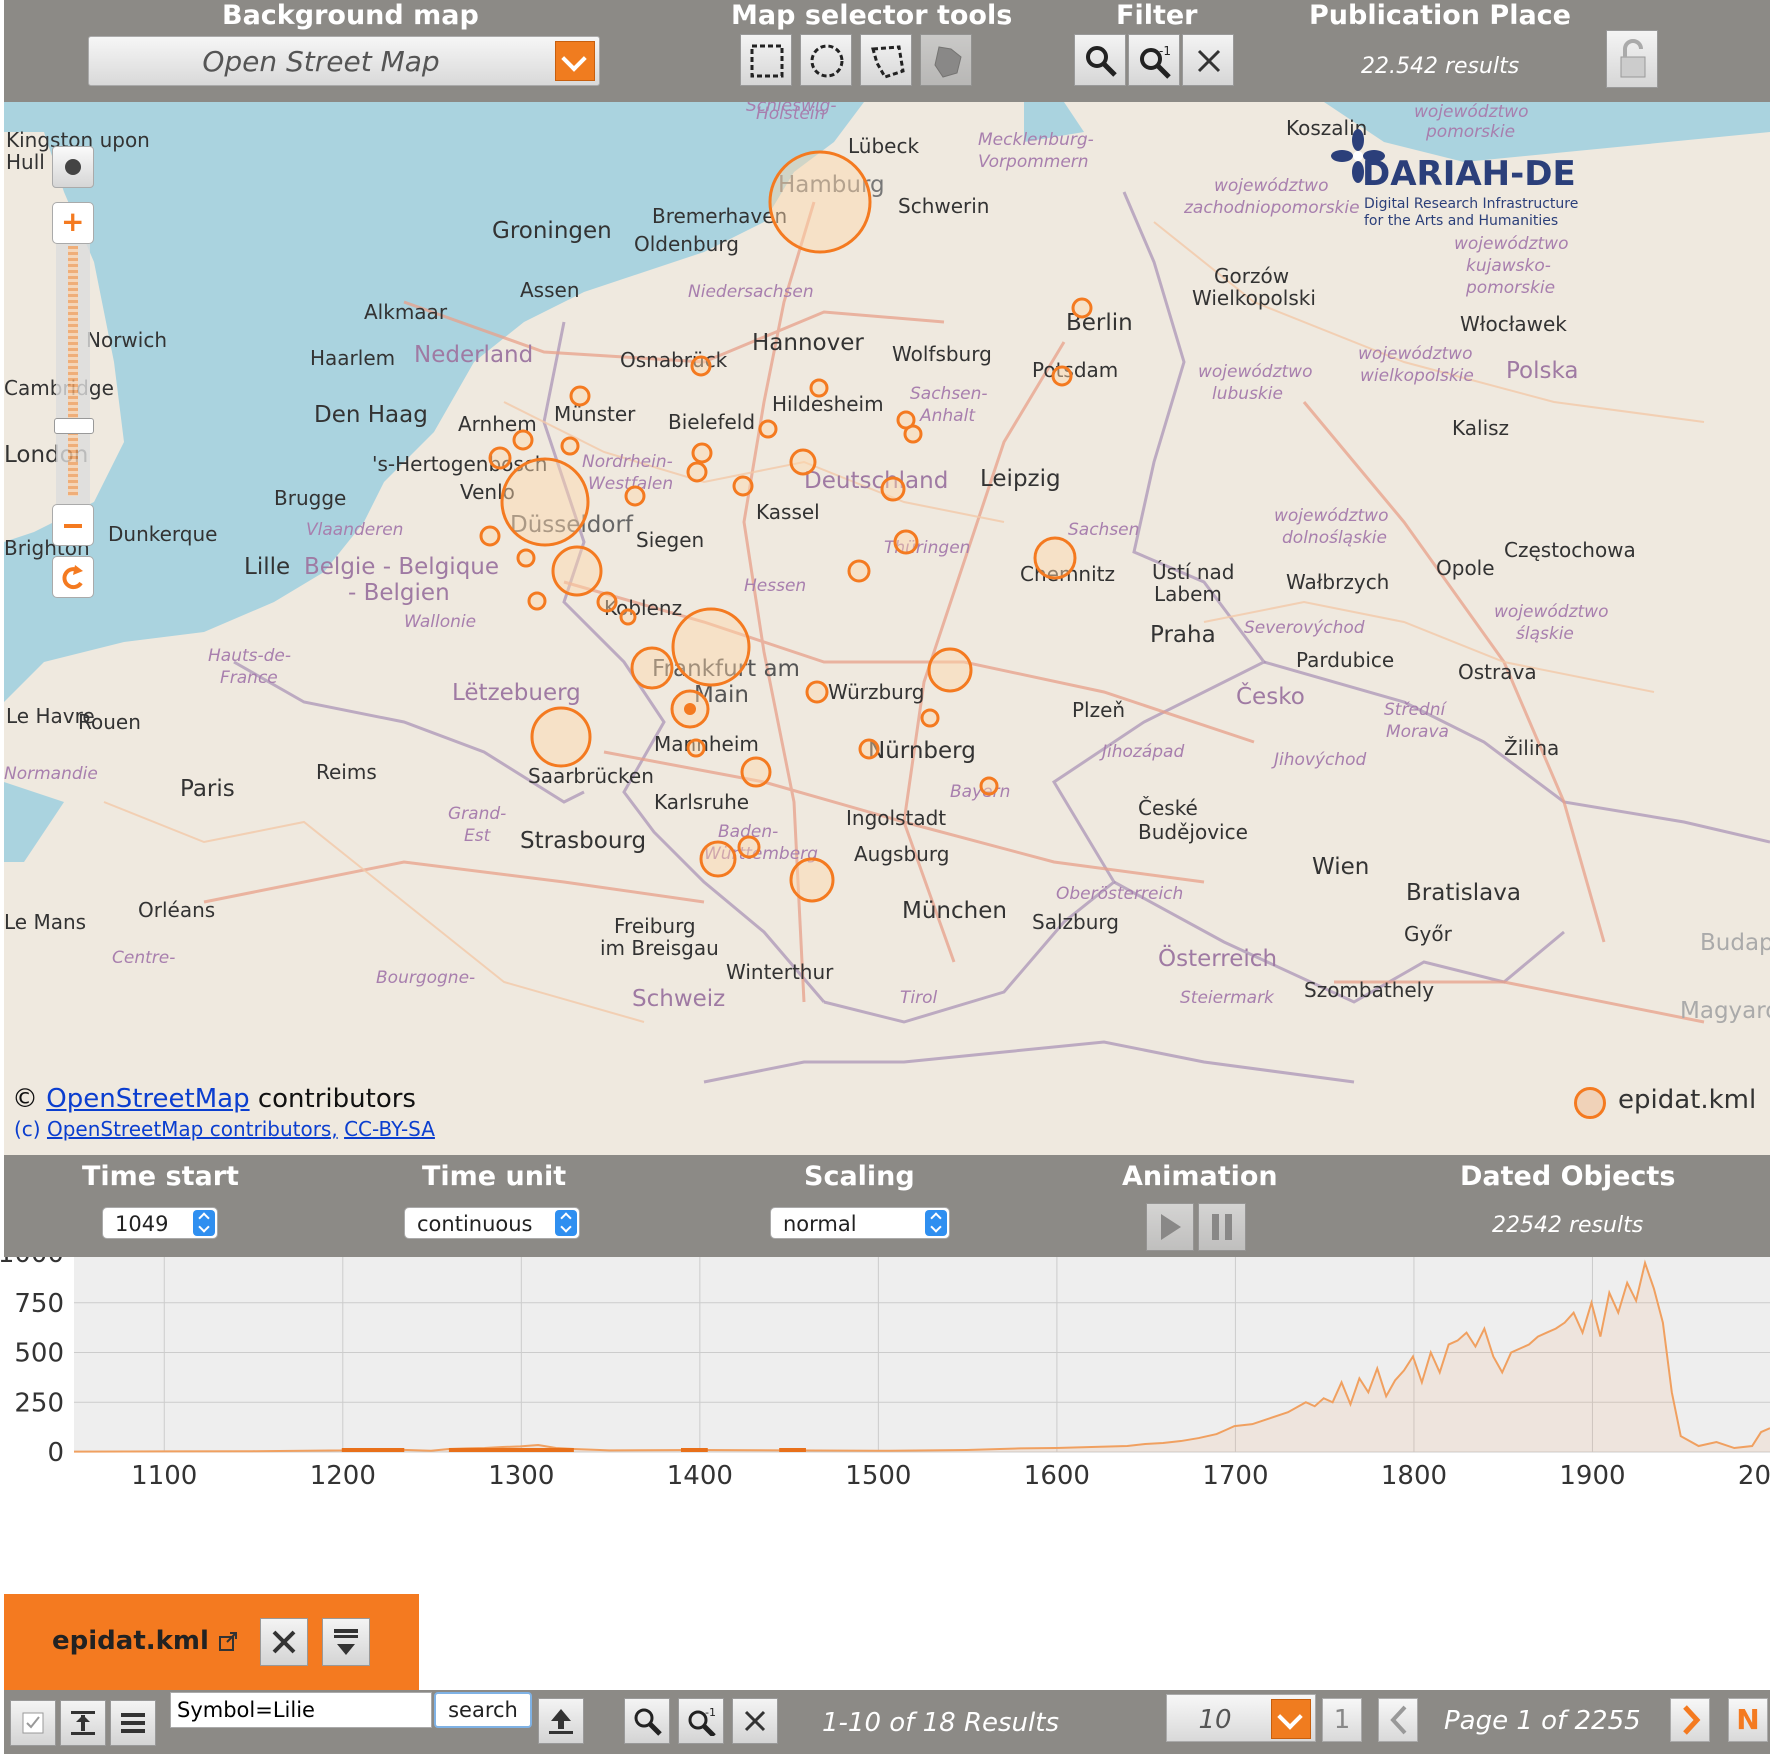 This screenshot has height=1754, width=1770. I want to click on zoom-slider-handle, so click(74, 426).